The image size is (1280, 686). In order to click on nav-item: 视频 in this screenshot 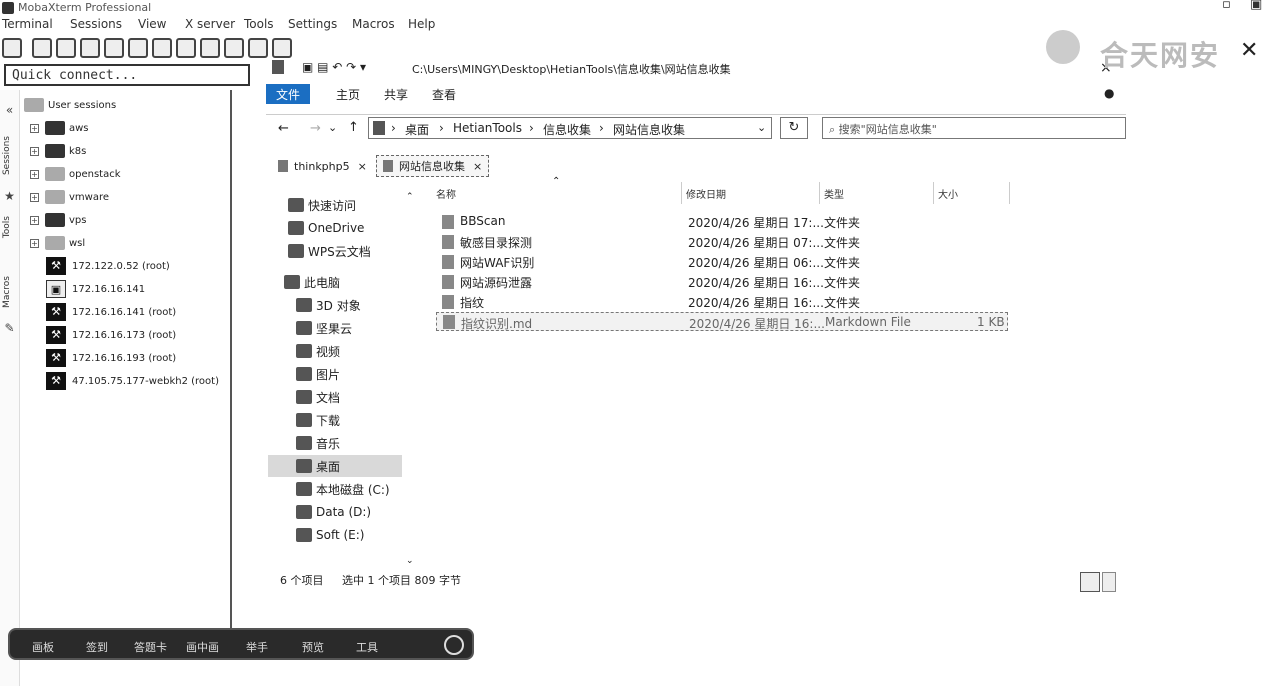, I will do `click(335, 351)`.